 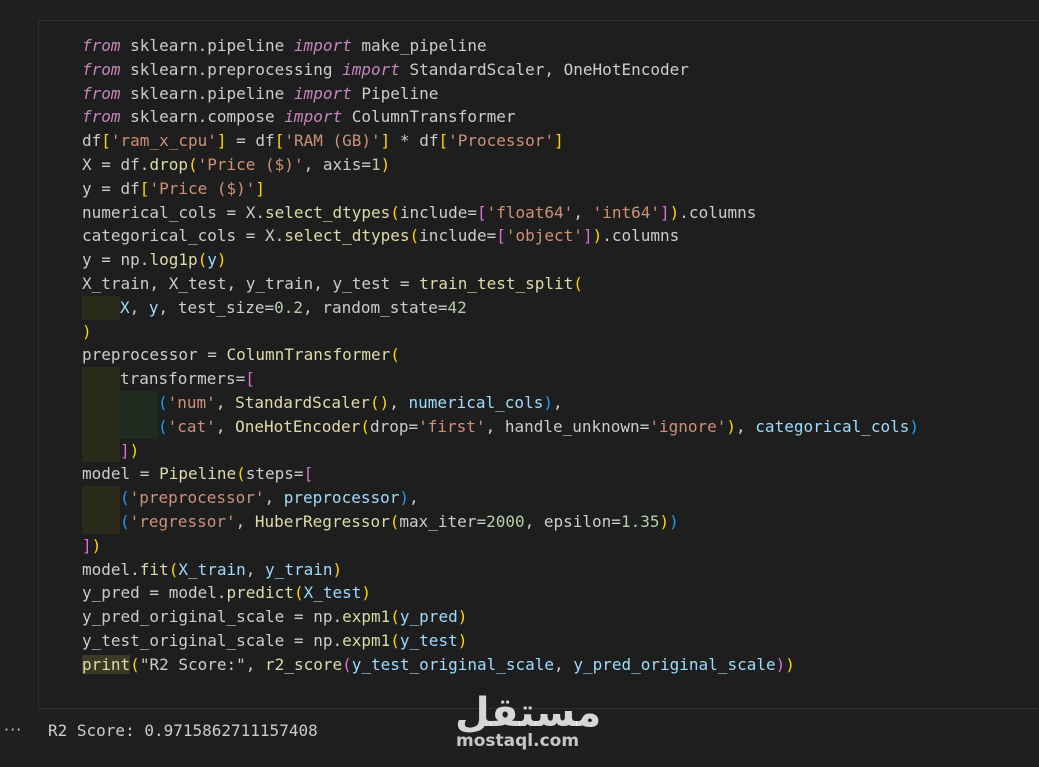 What do you see at coordinates (500, 641) in the screenshot?
I see `code-line: y_test_original_scale = np.expm1(y_test)` at bounding box center [500, 641].